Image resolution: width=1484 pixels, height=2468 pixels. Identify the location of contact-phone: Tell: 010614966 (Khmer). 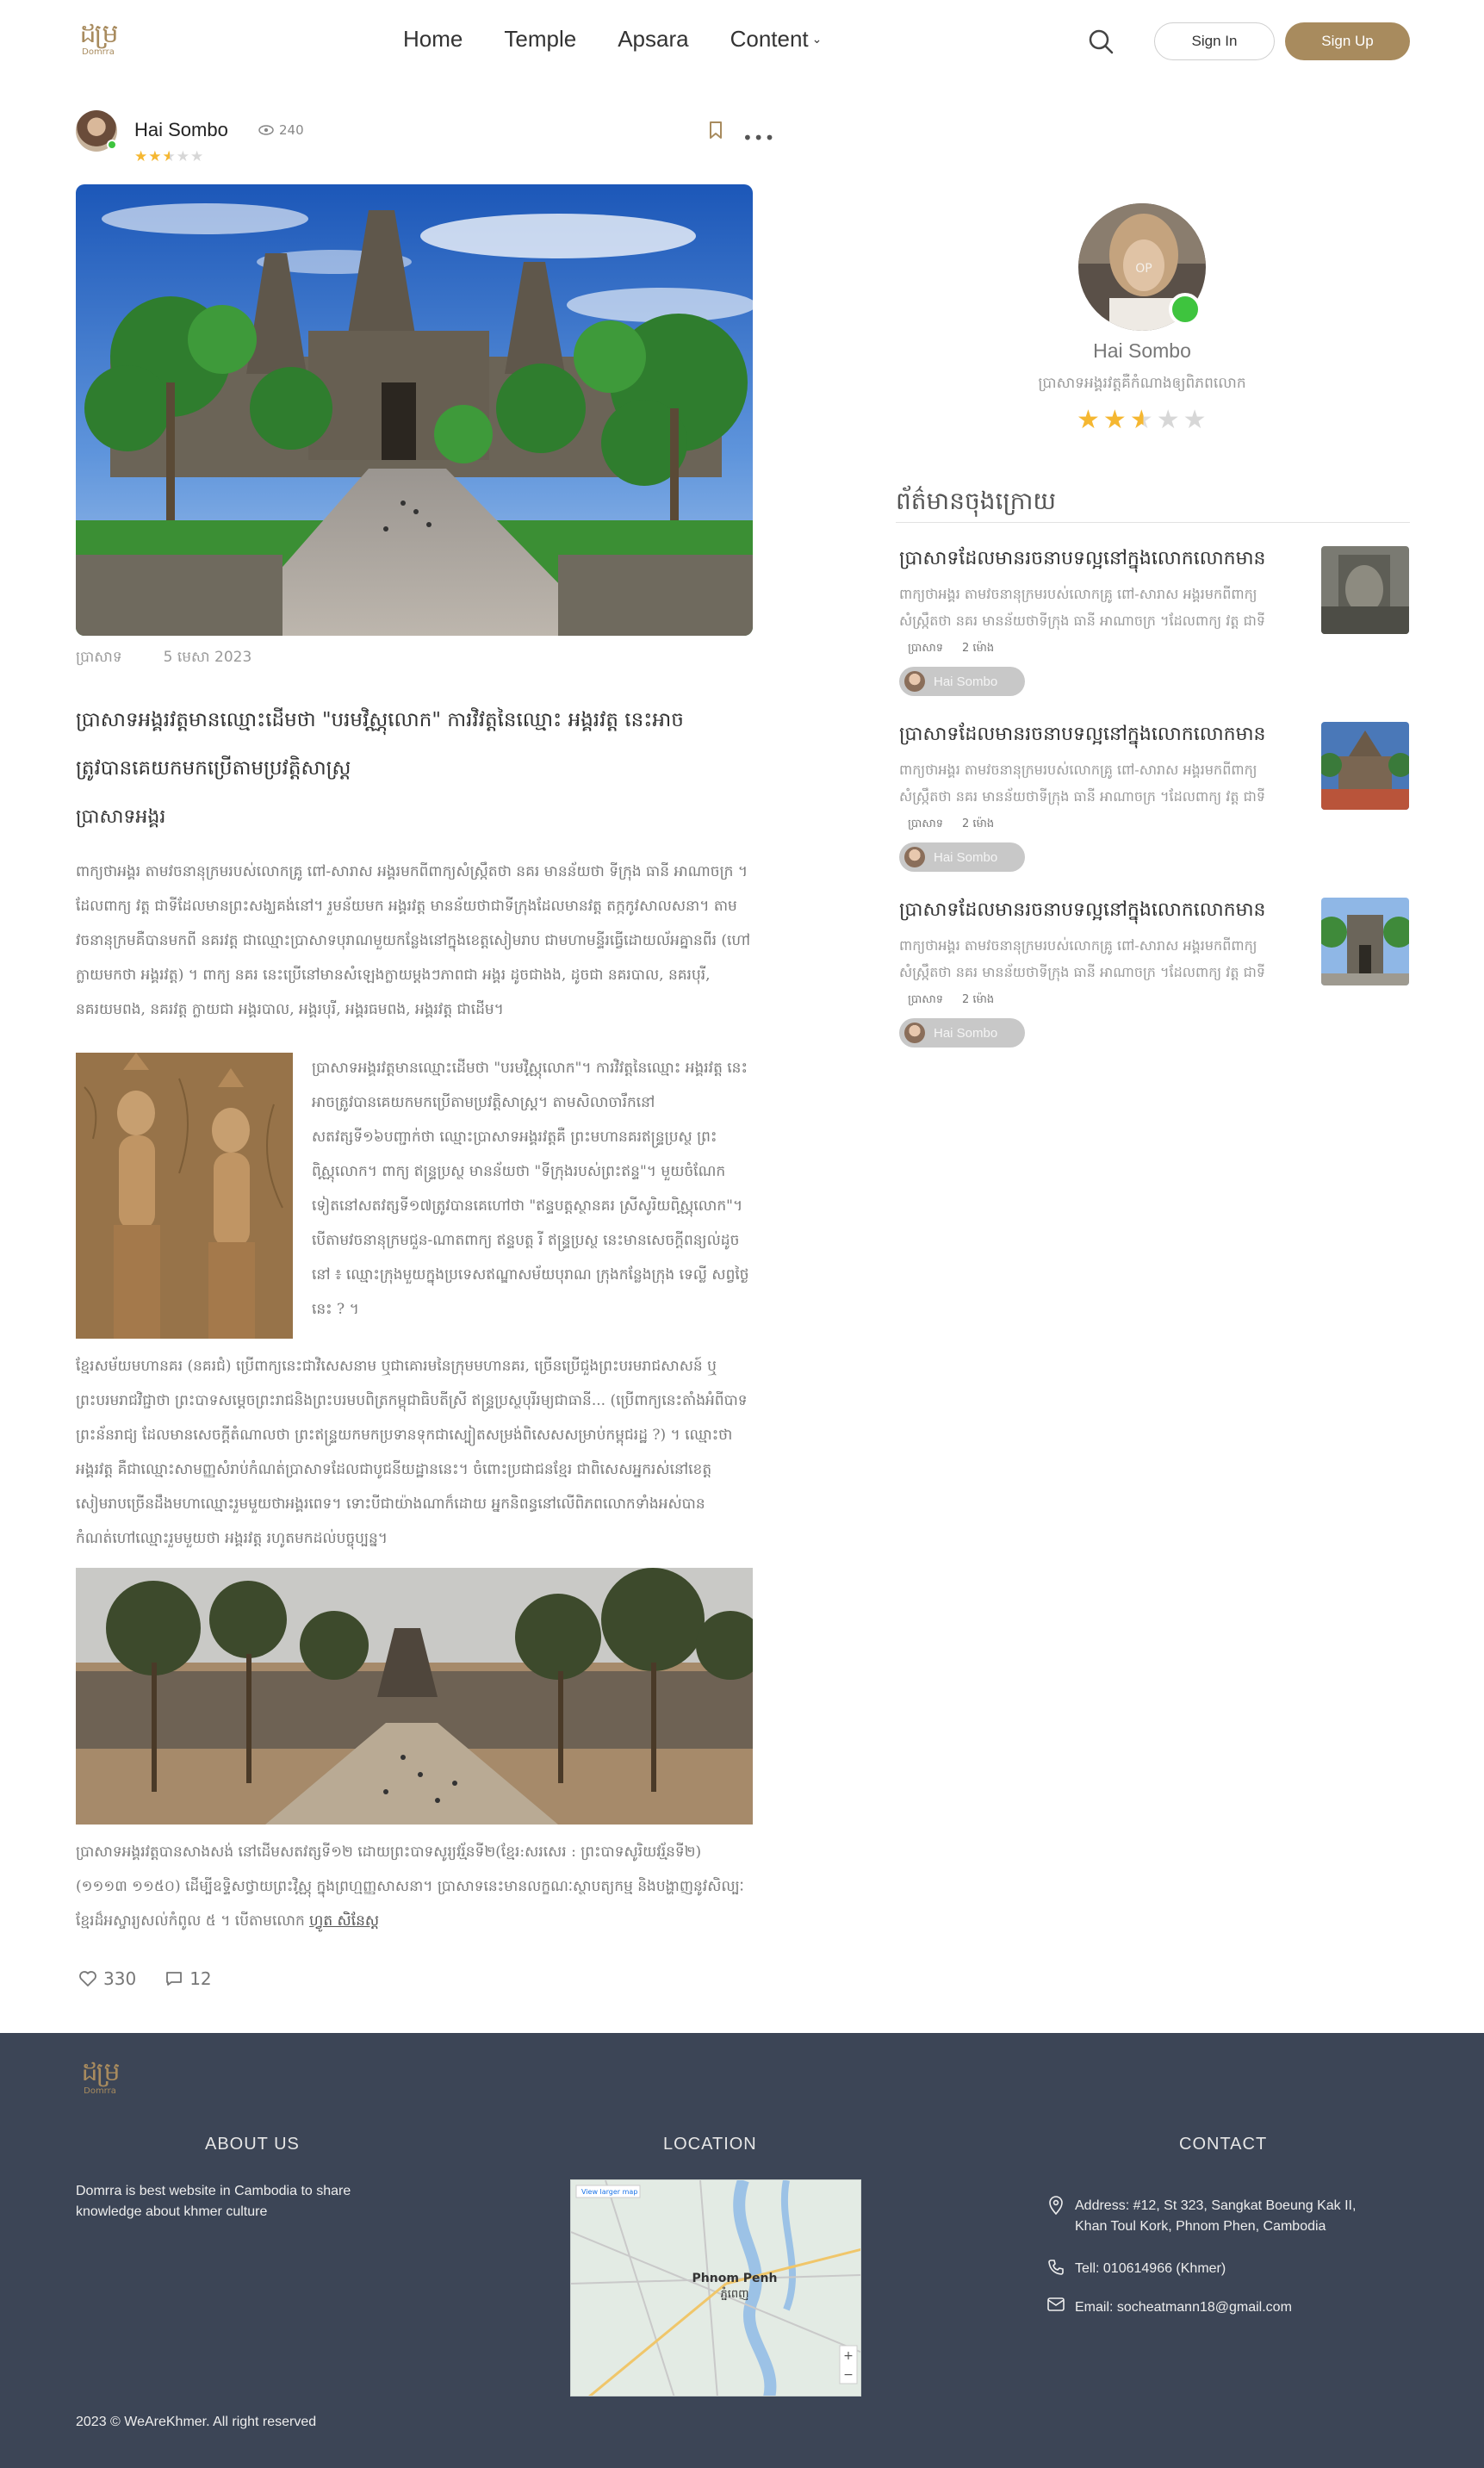
(1219, 2269).